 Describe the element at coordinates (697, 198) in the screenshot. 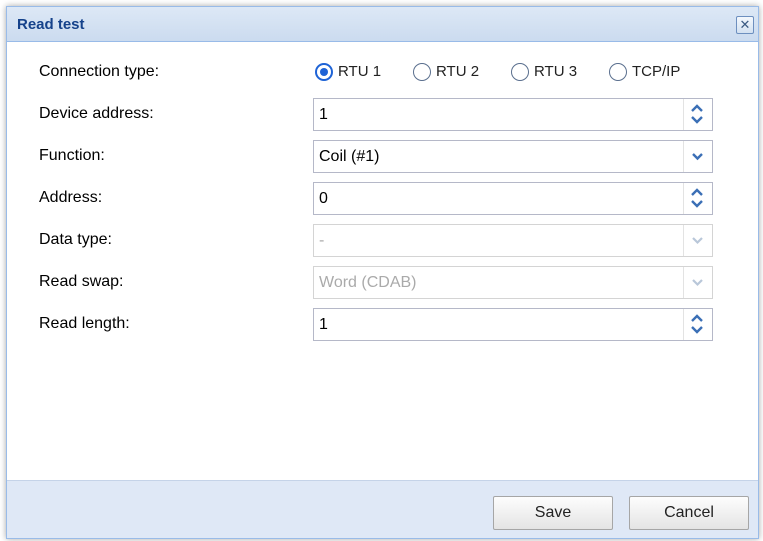

I see `address-spinner` at that location.